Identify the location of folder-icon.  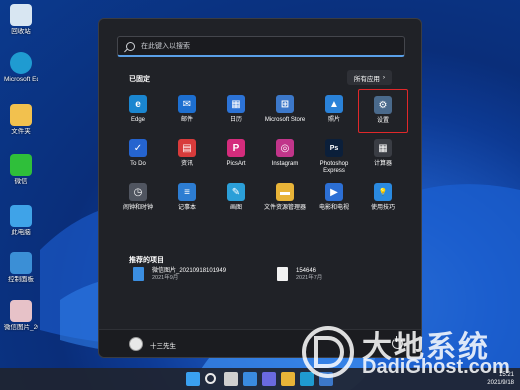
(21, 115).